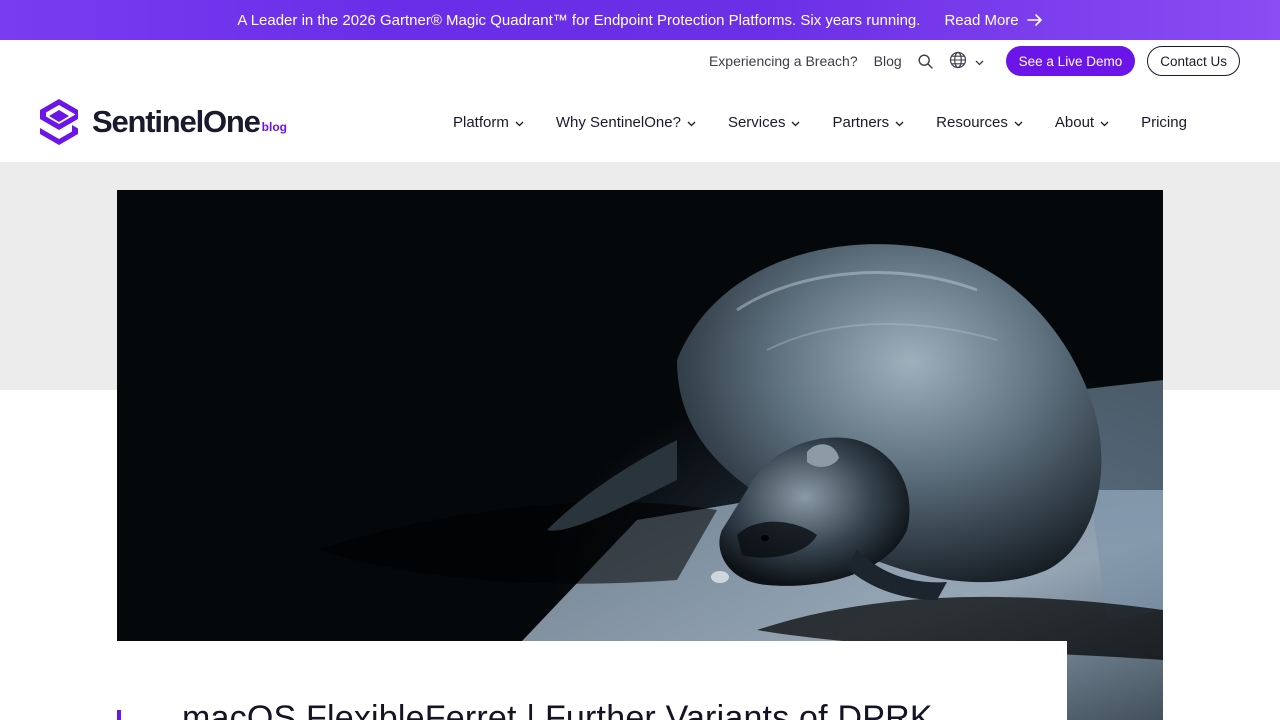  Describe the element at coordinates (1070, 61) in the screenshot. I see `live-demo-button: See a Live Demo` at that location.